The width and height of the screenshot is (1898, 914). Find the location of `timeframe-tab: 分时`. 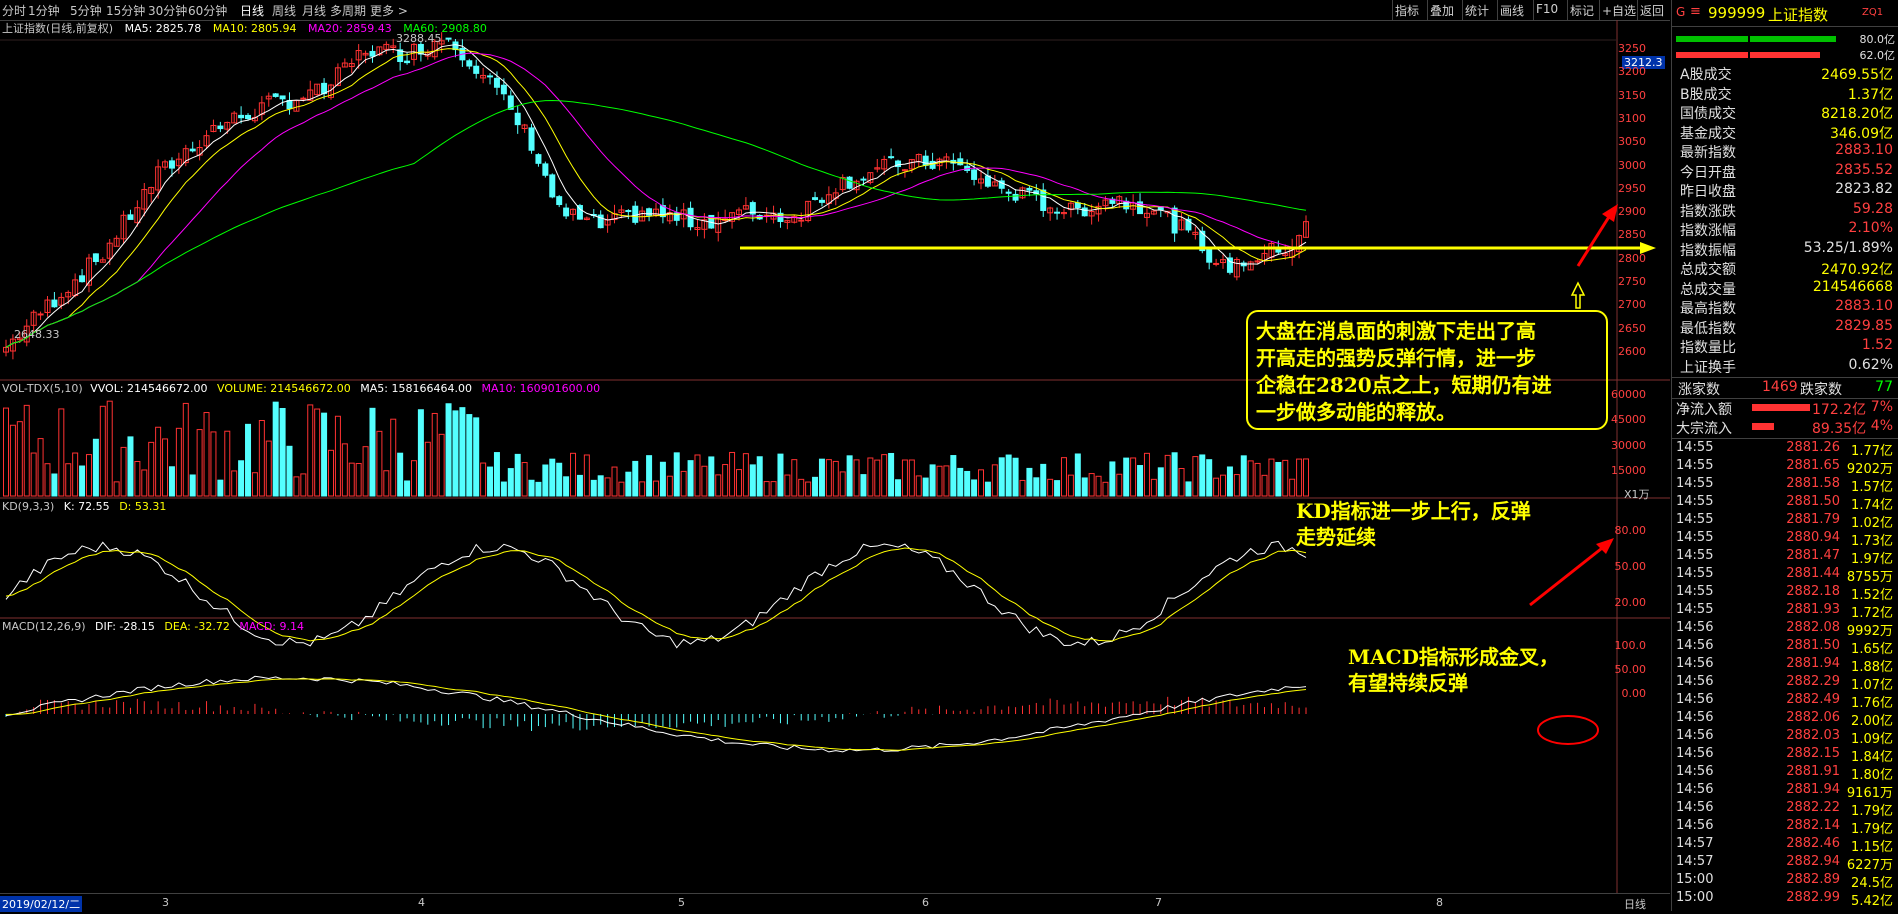

timeframe-tab: 分时 is located at coordinates (14, 10).